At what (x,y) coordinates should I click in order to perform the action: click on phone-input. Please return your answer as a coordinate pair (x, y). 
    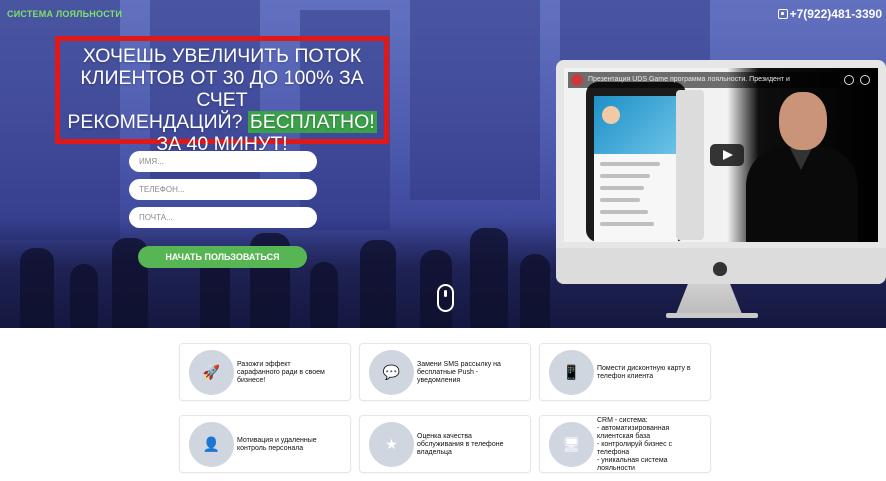
    Looking at the image, I should click on (223, 189).